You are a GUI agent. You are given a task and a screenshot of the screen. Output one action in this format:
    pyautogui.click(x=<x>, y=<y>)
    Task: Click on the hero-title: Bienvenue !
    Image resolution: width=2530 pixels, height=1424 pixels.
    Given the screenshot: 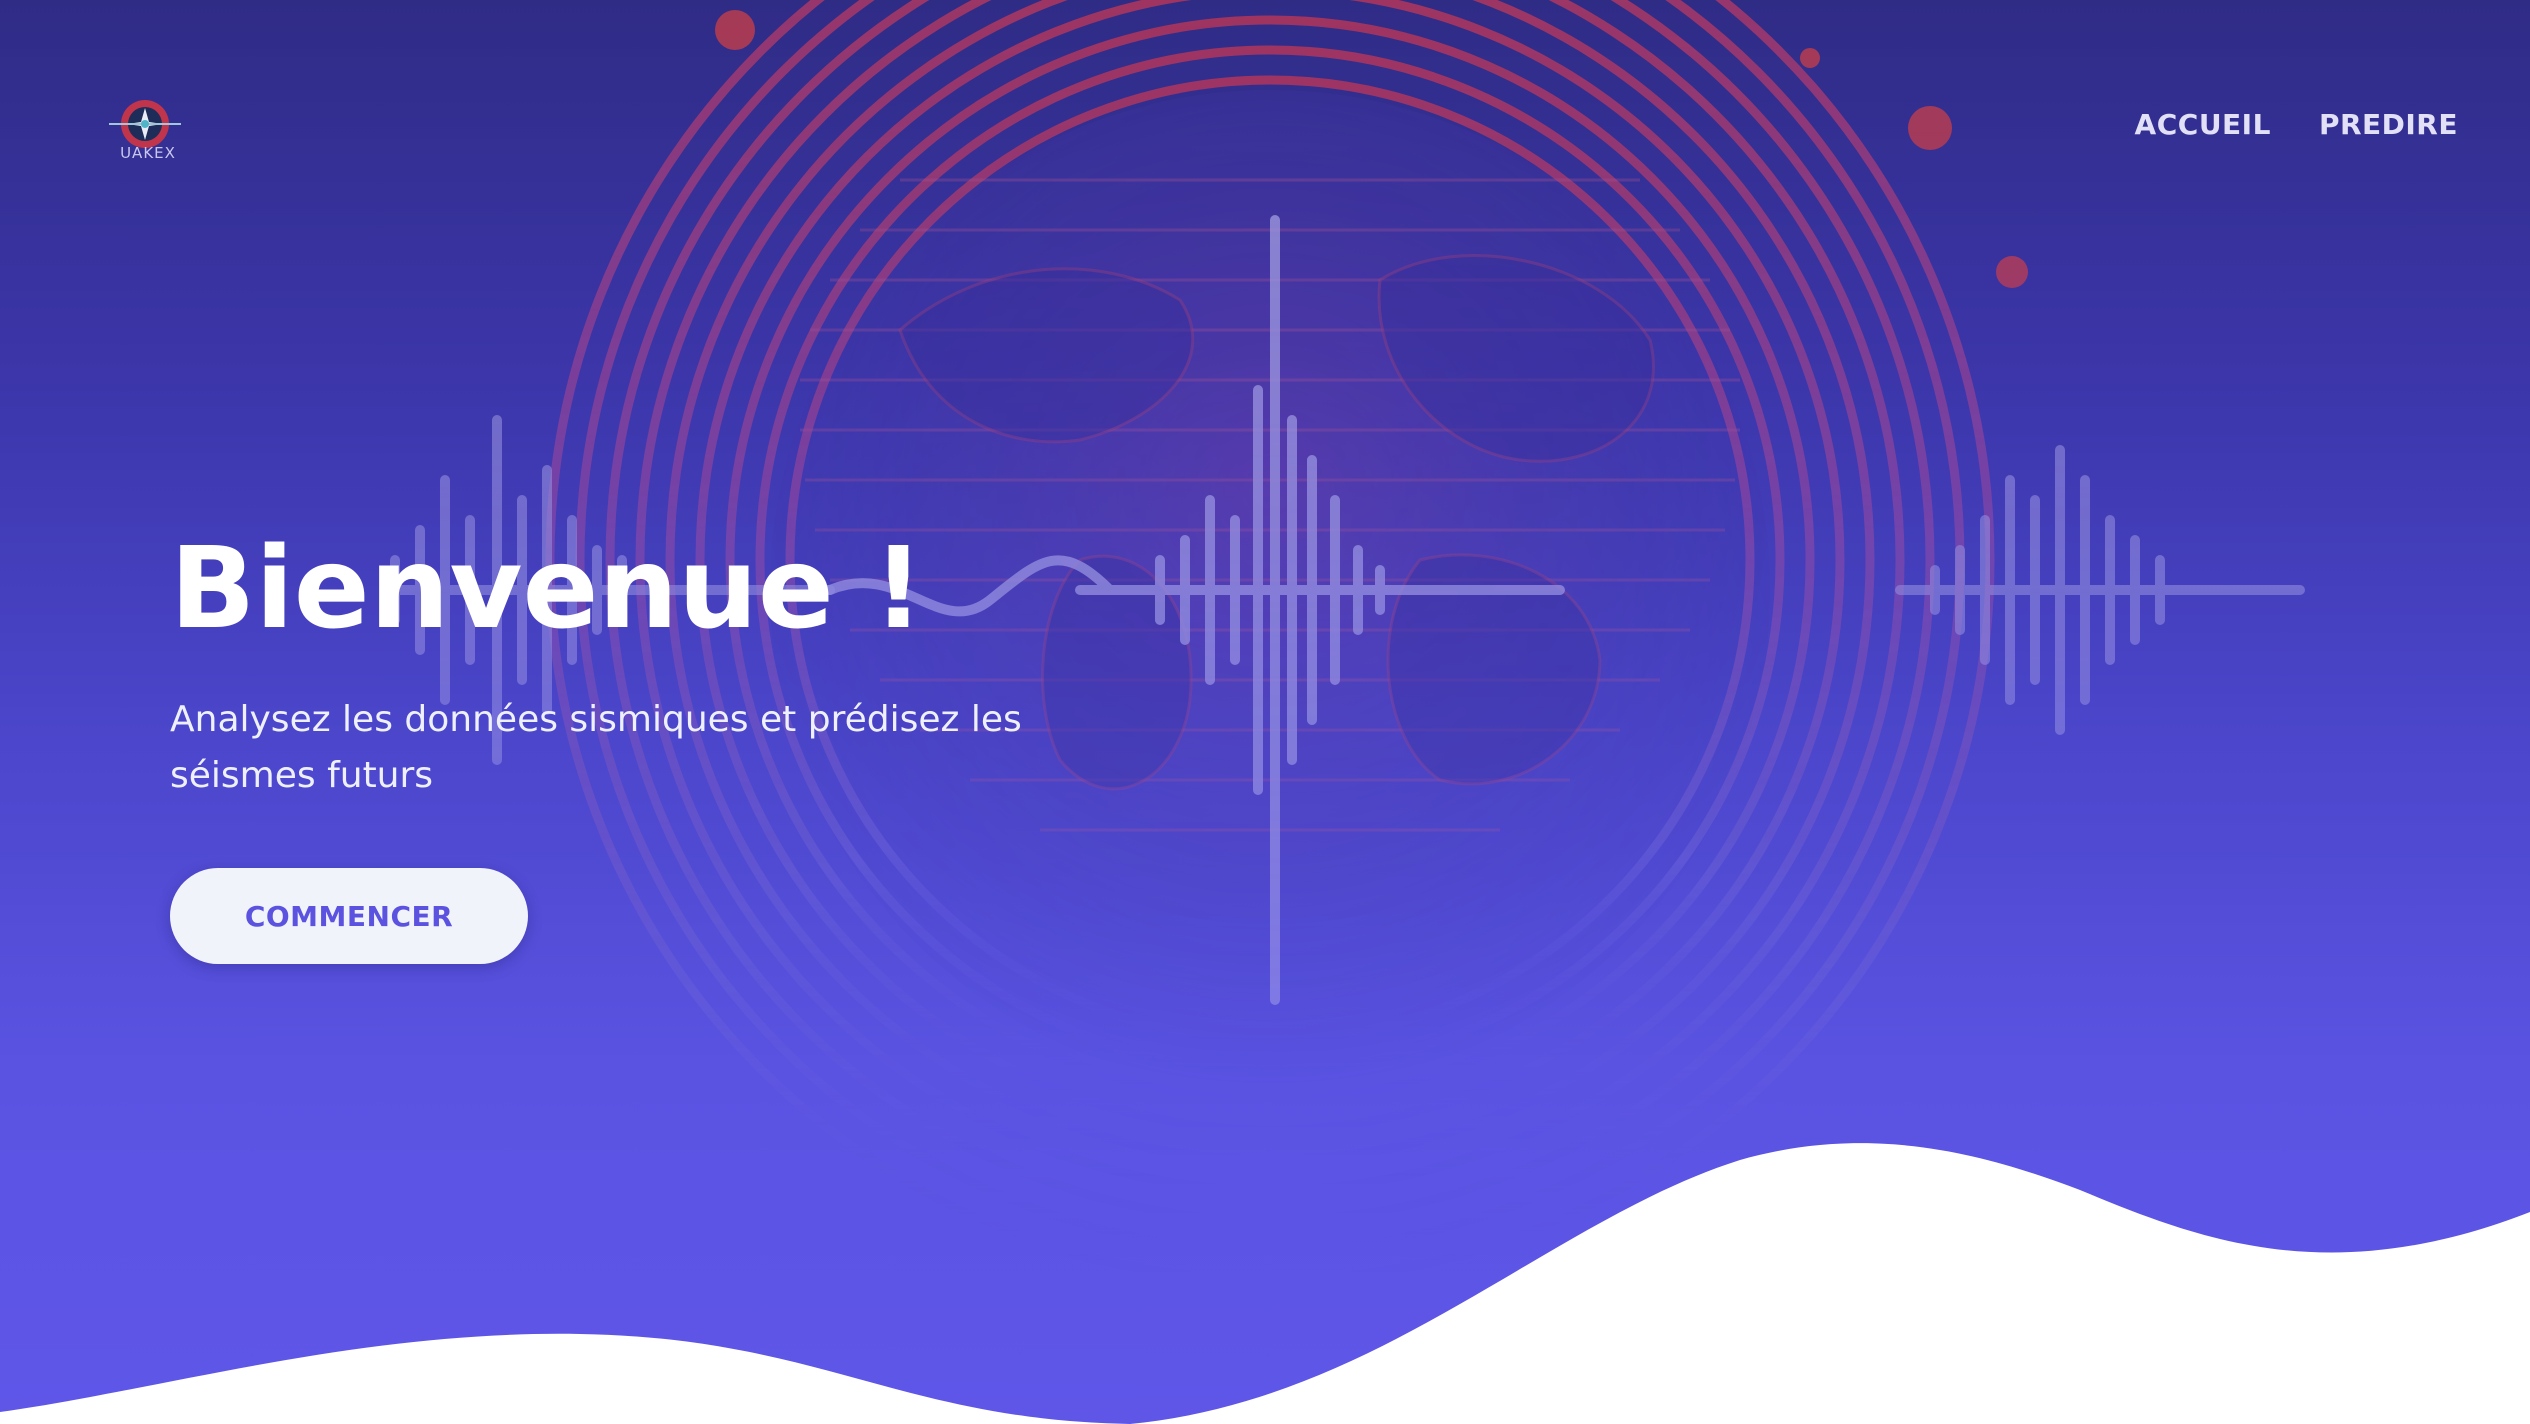 What is the action you would take?
    pyautogui.click(x=547, y=589)
    